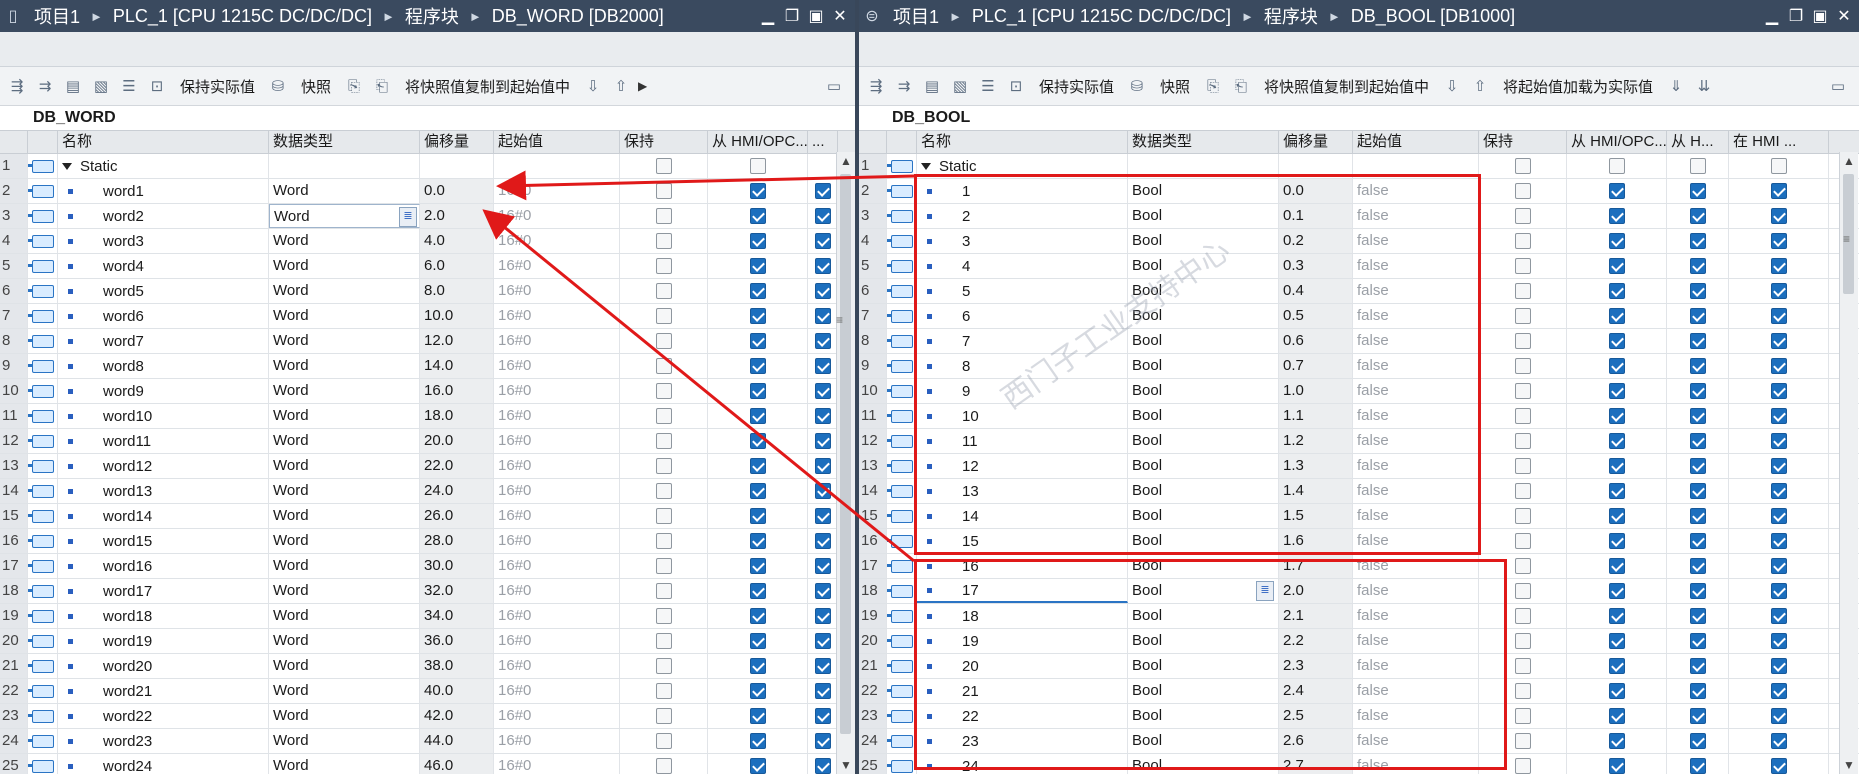 This screenshot has width=1859, height=774. I want to click on variable-name: 13, so click(970, 491).